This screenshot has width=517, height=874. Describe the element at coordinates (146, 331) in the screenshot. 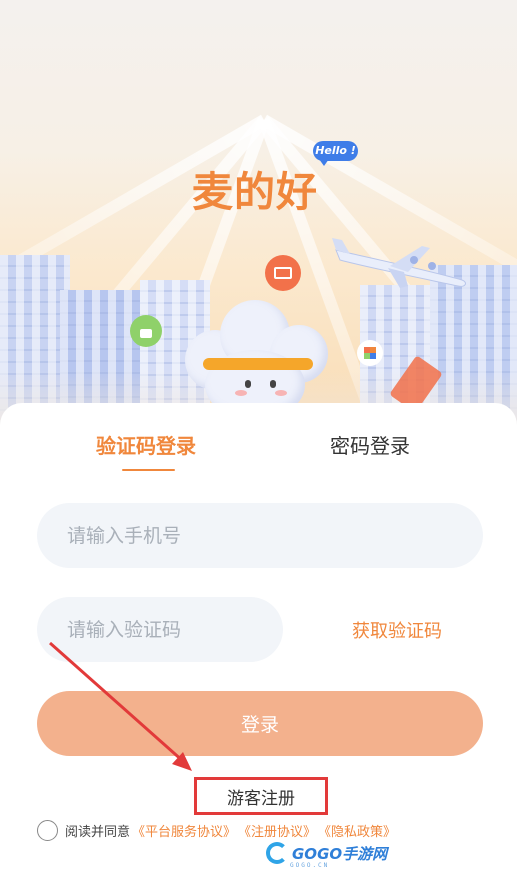

I see `lock-icon` at that location.